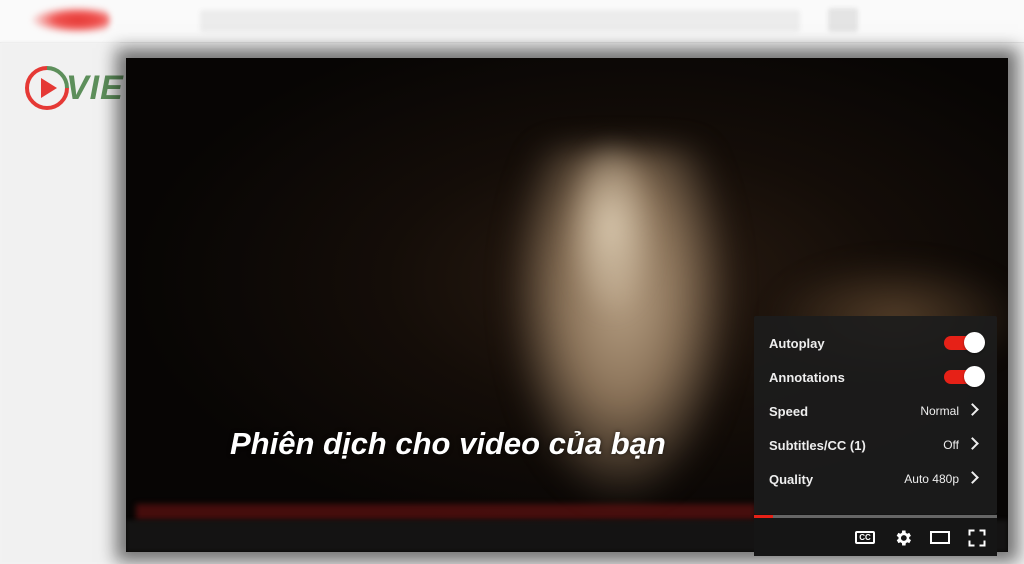 The image size is (1024, 564). I want to click on search-input, so click(500, 21).